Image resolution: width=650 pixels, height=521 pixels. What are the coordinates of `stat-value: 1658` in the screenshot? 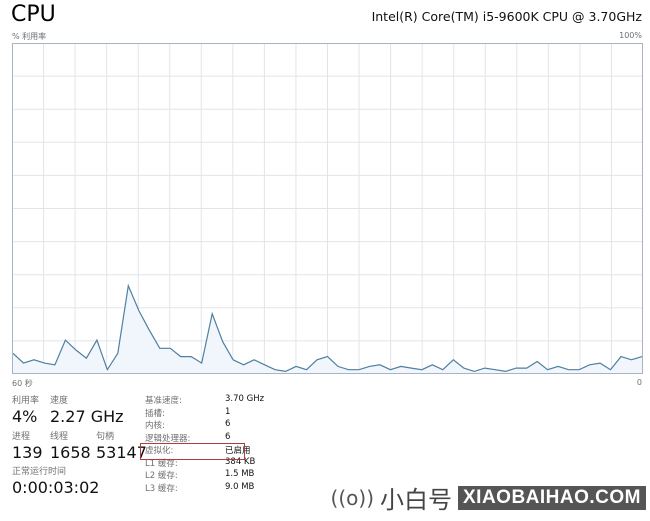 It's located at (70, 452).